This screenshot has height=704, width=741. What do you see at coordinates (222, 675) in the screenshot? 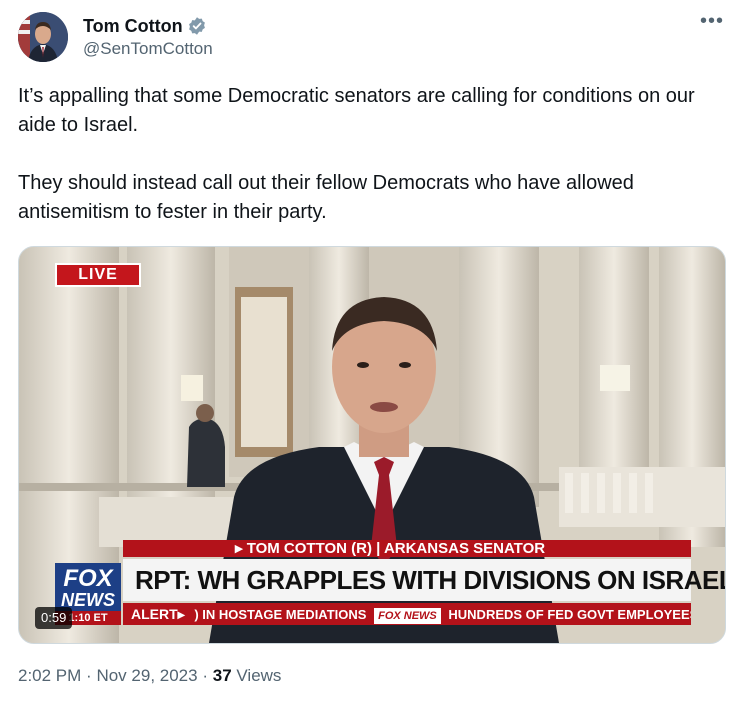
I see `views-count: 37` at bounding box center [222, 675].